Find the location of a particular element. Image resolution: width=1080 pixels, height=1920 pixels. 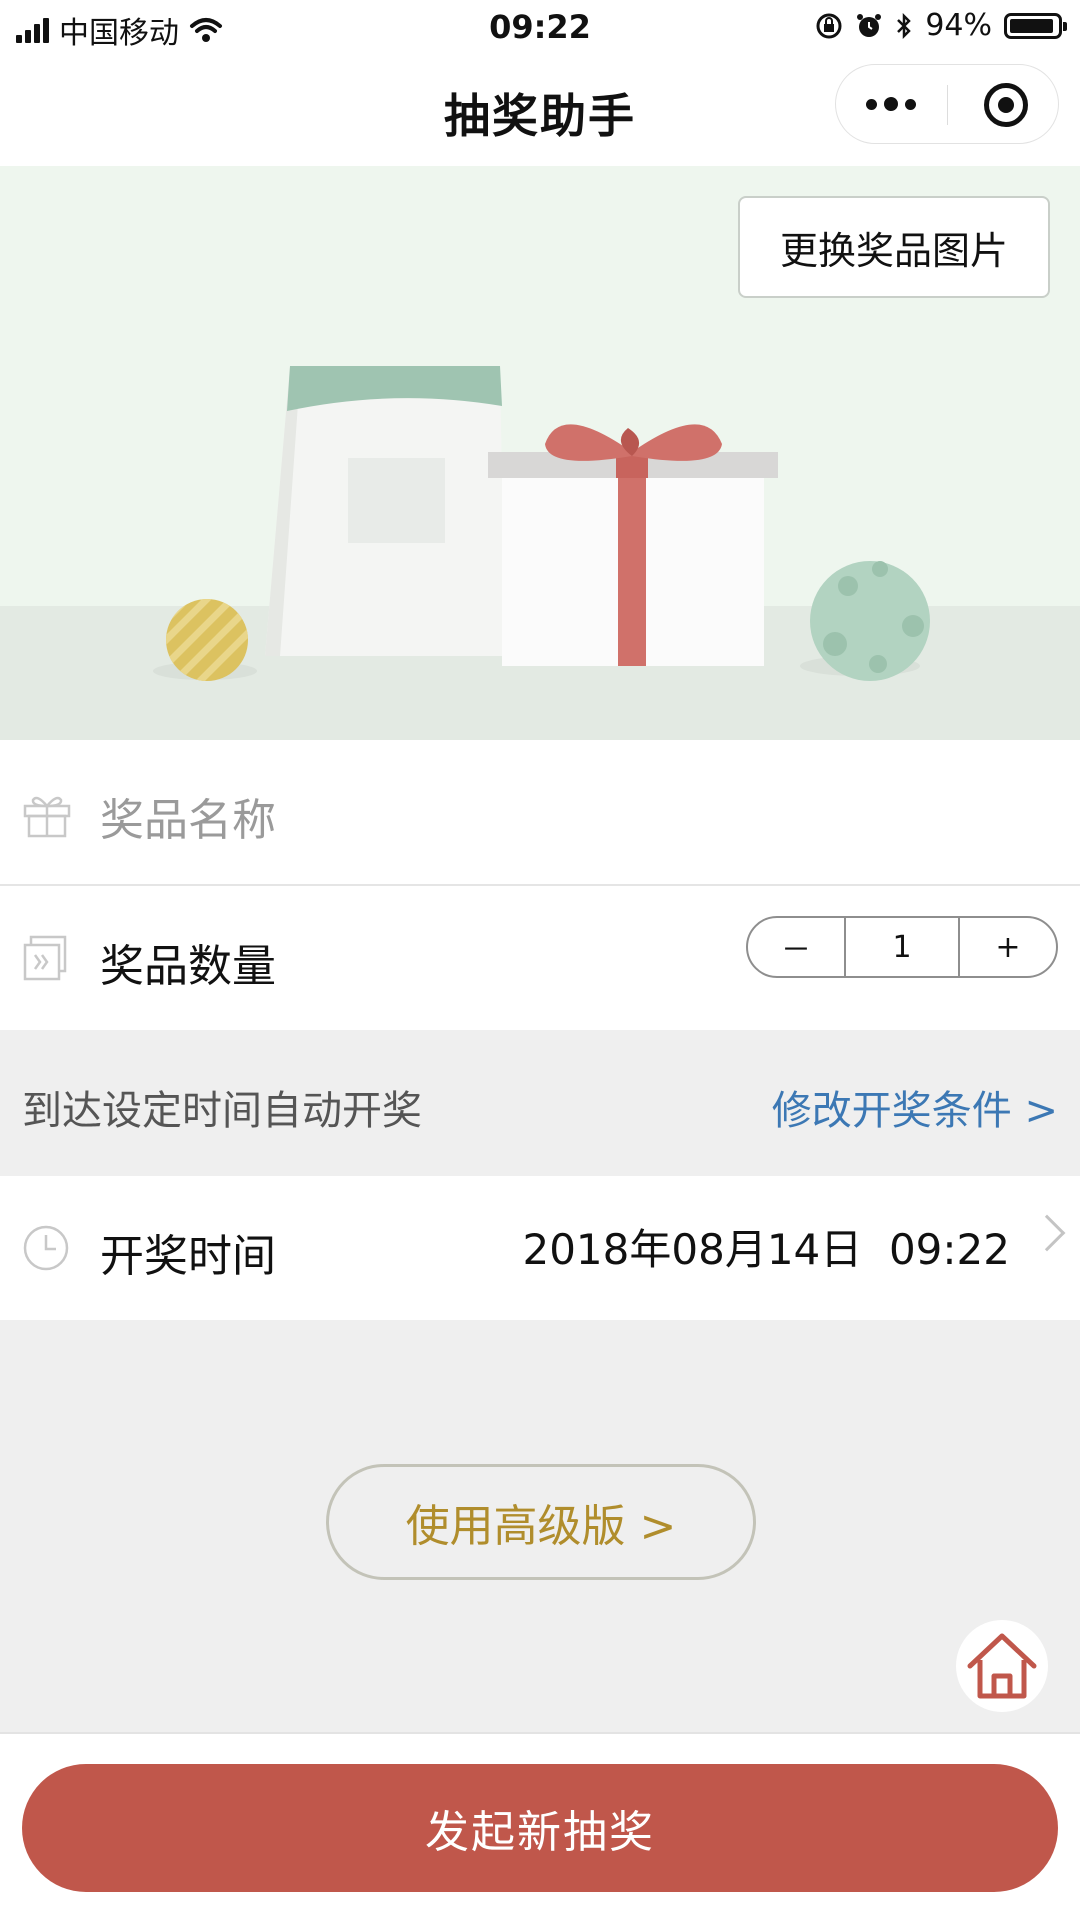

prize-count-row: 奖品数量 － 1 + is located at coordinates (540, 958).